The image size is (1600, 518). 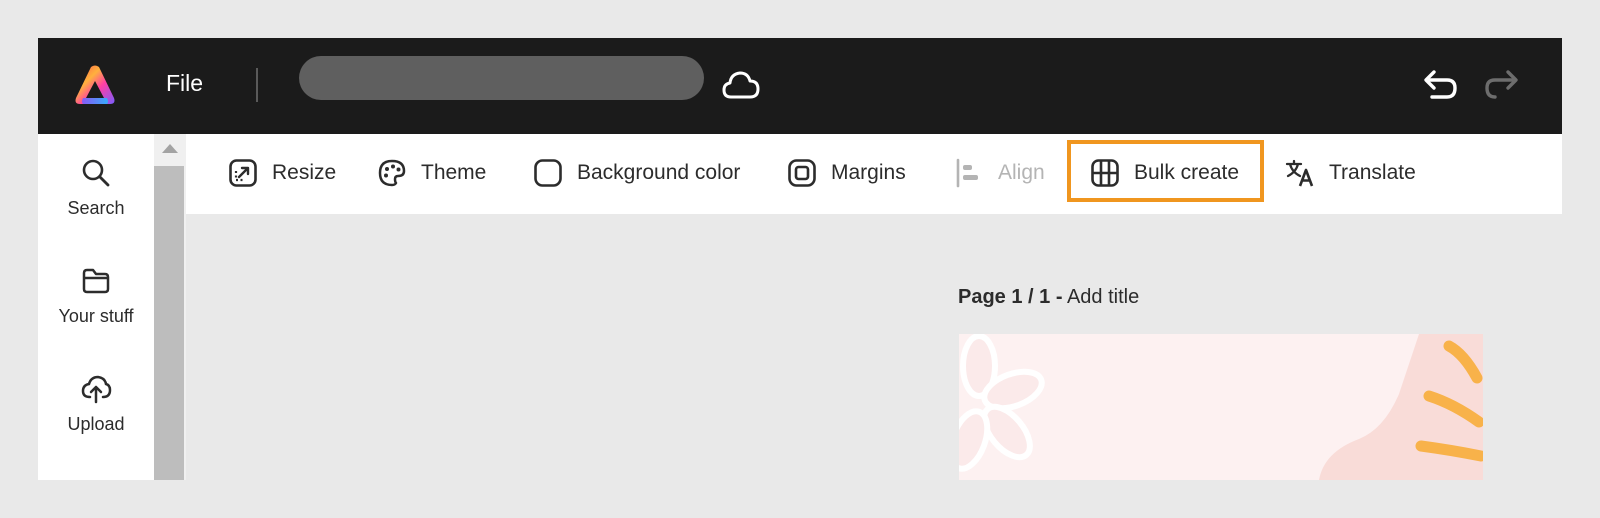 I want to click on rail-item-label: Your stuff, so click(x=96, y=316).